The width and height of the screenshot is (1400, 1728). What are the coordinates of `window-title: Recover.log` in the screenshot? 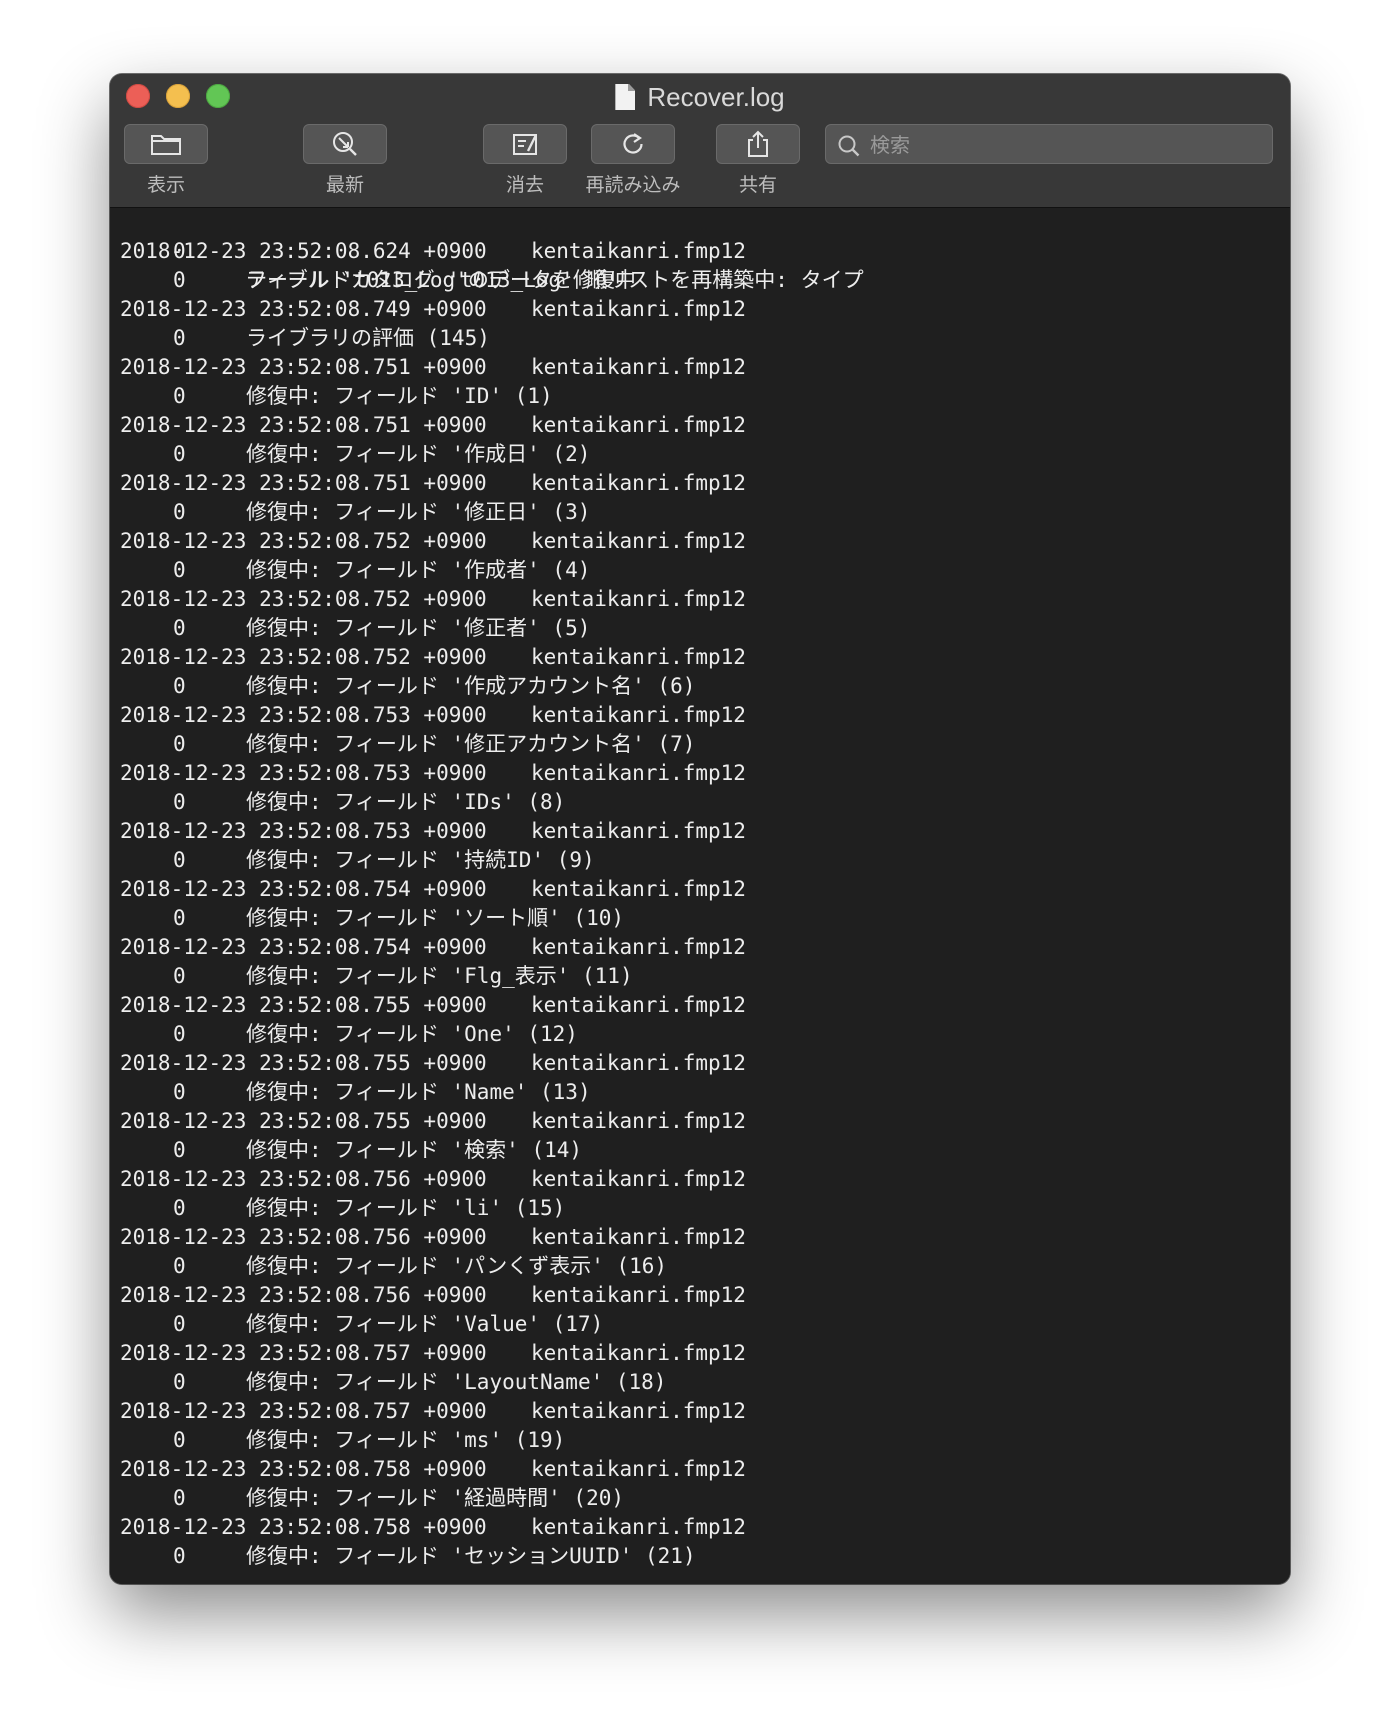 It's located at (700, 97).